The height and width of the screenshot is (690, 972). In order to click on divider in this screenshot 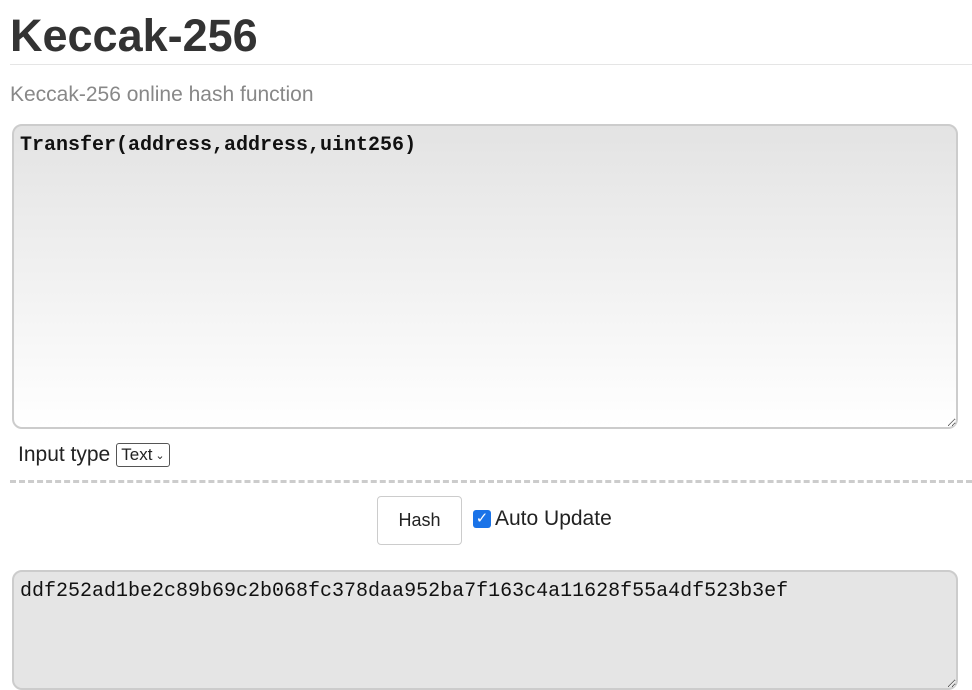, I will do `click(491, 64)`.